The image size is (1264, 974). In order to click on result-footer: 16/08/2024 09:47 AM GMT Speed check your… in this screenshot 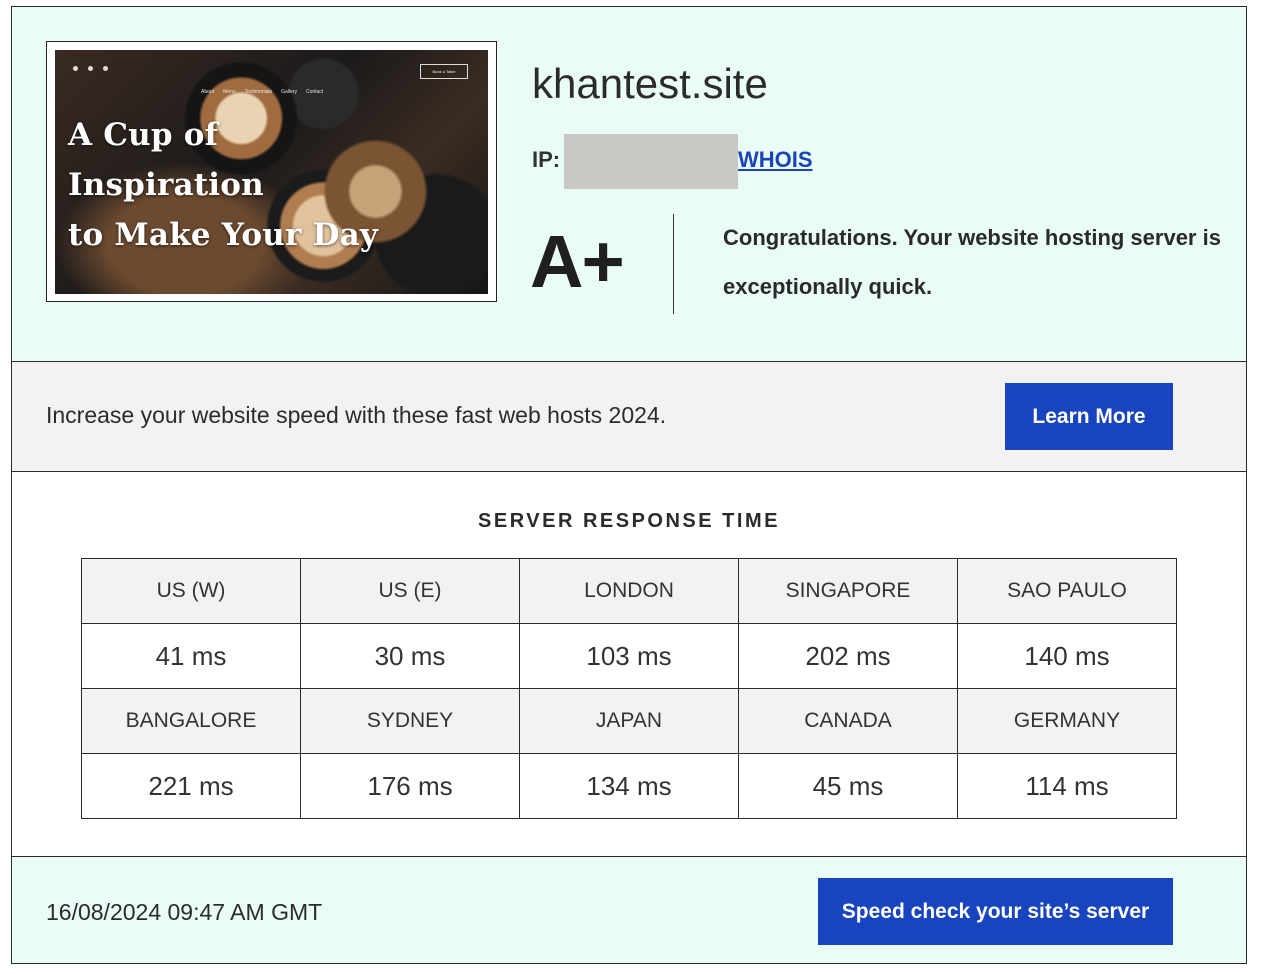, I will do `click(629, 910)`.